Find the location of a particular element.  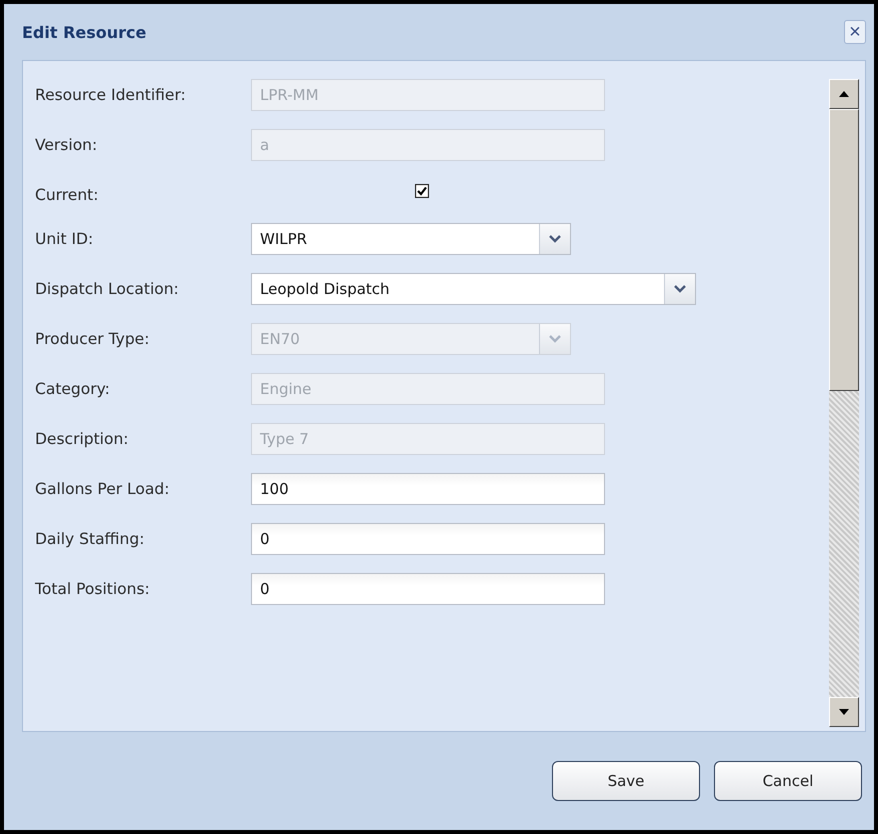

field-label: Daily Staffing: is located at coordinates (90, 539).